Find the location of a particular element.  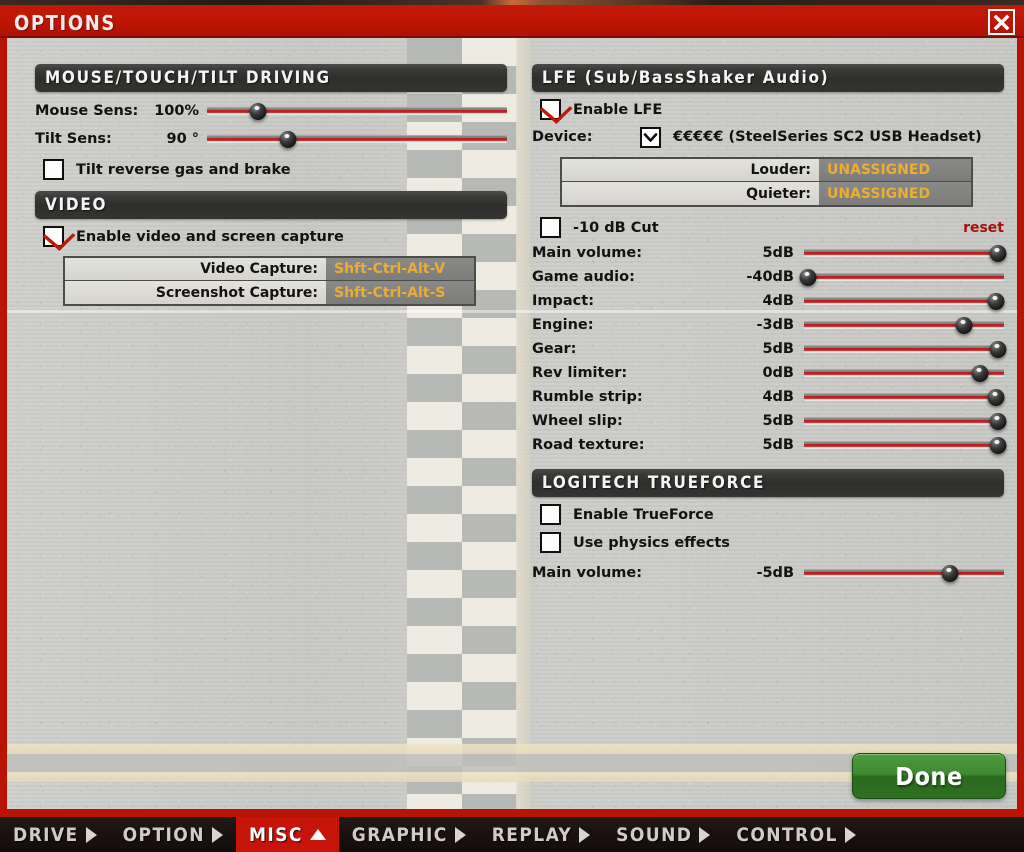

row-lfe-road-texture: Road texture: 5dB is located at coordinates (769, 445).